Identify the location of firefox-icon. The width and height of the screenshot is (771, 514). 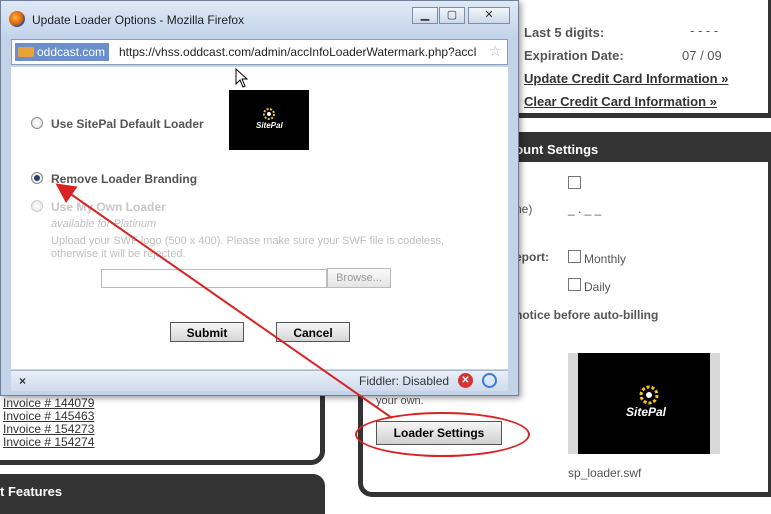
(17, 19).